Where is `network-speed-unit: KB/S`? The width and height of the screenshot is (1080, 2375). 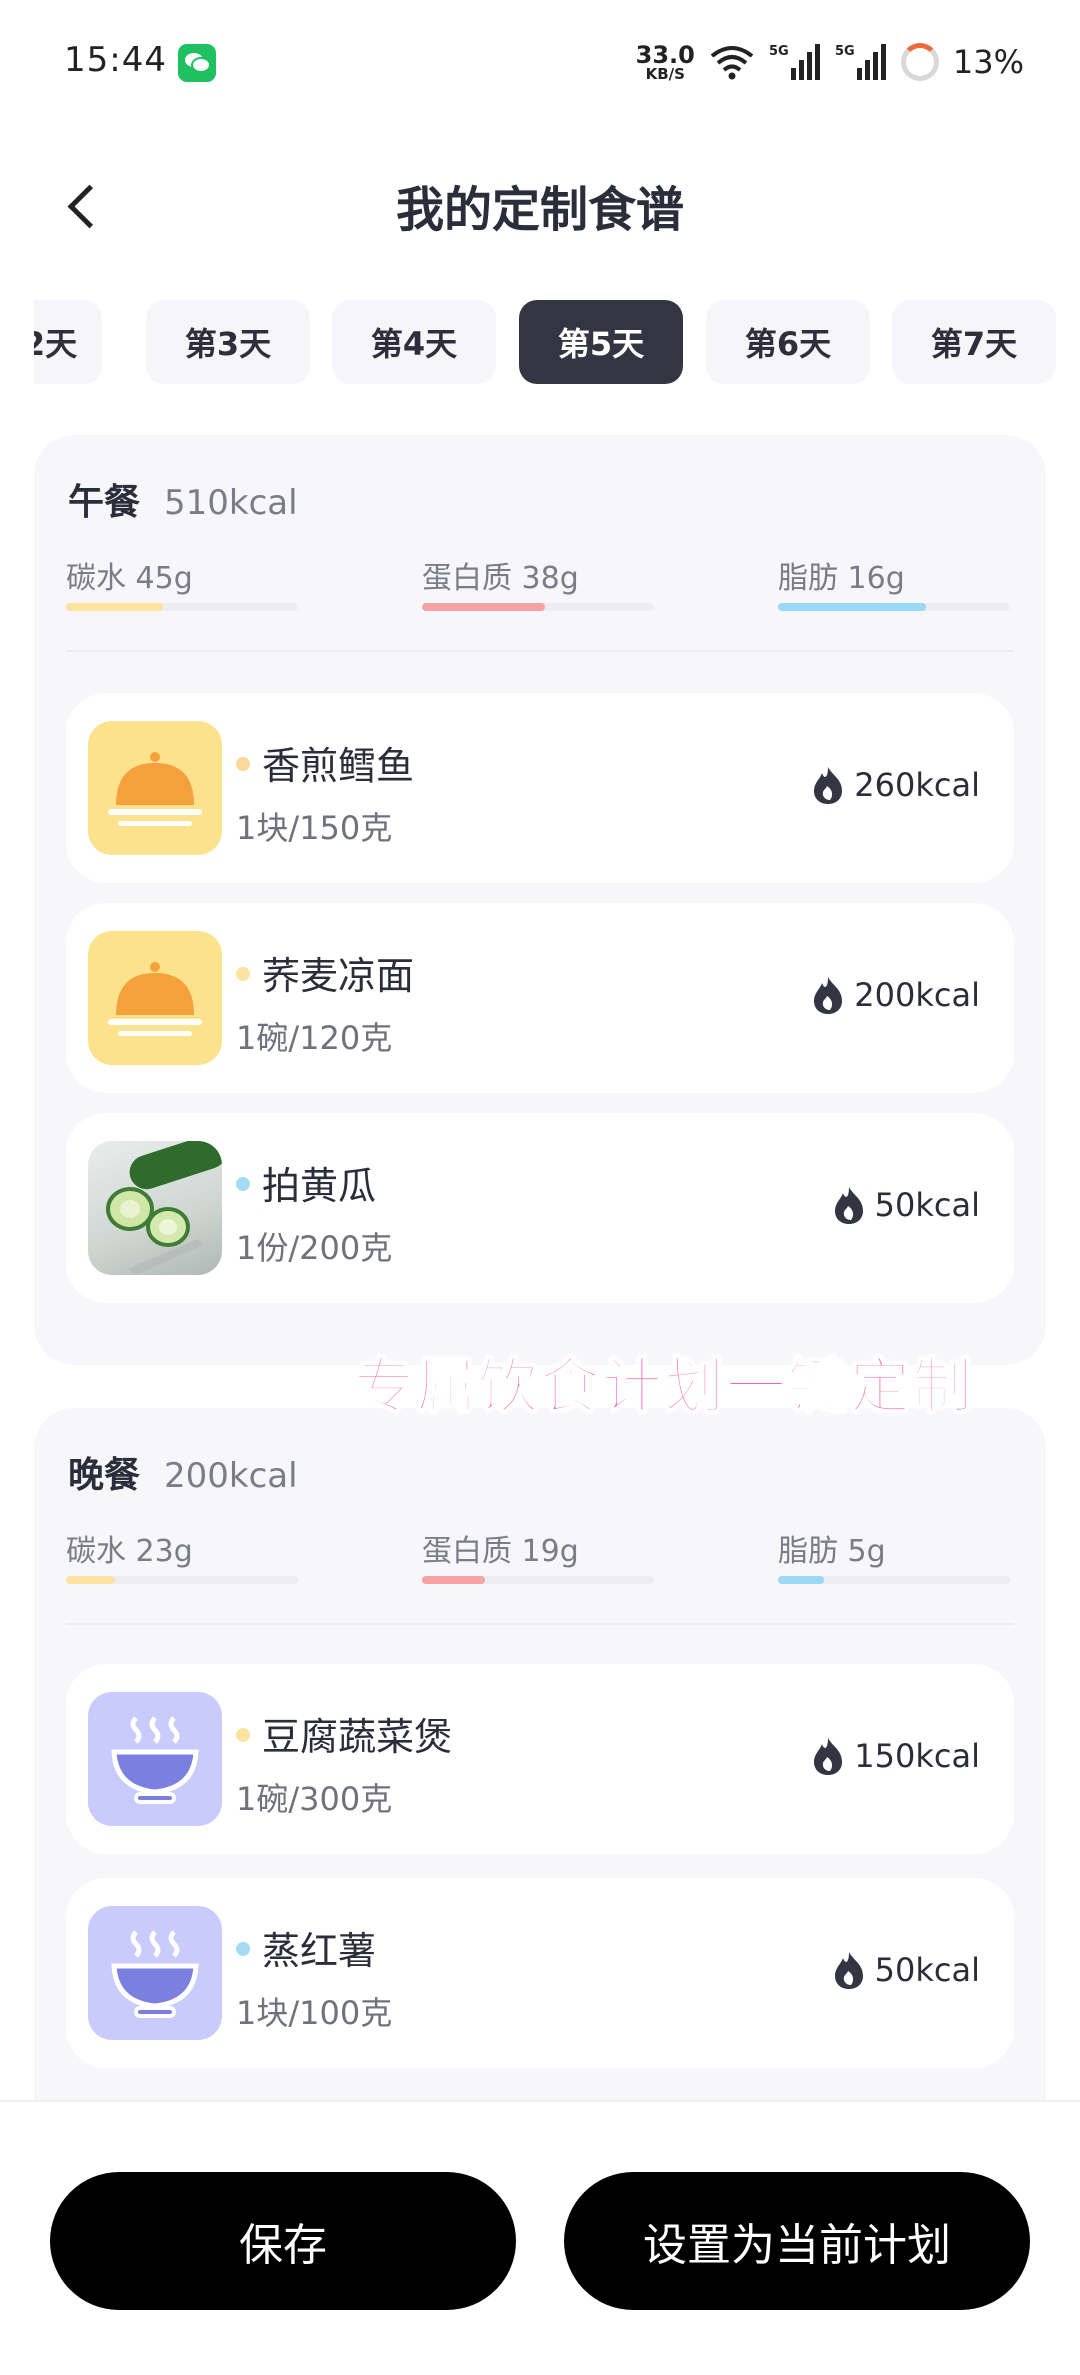
network-speed-unit: KB/S is located at coordinates (665, 73).